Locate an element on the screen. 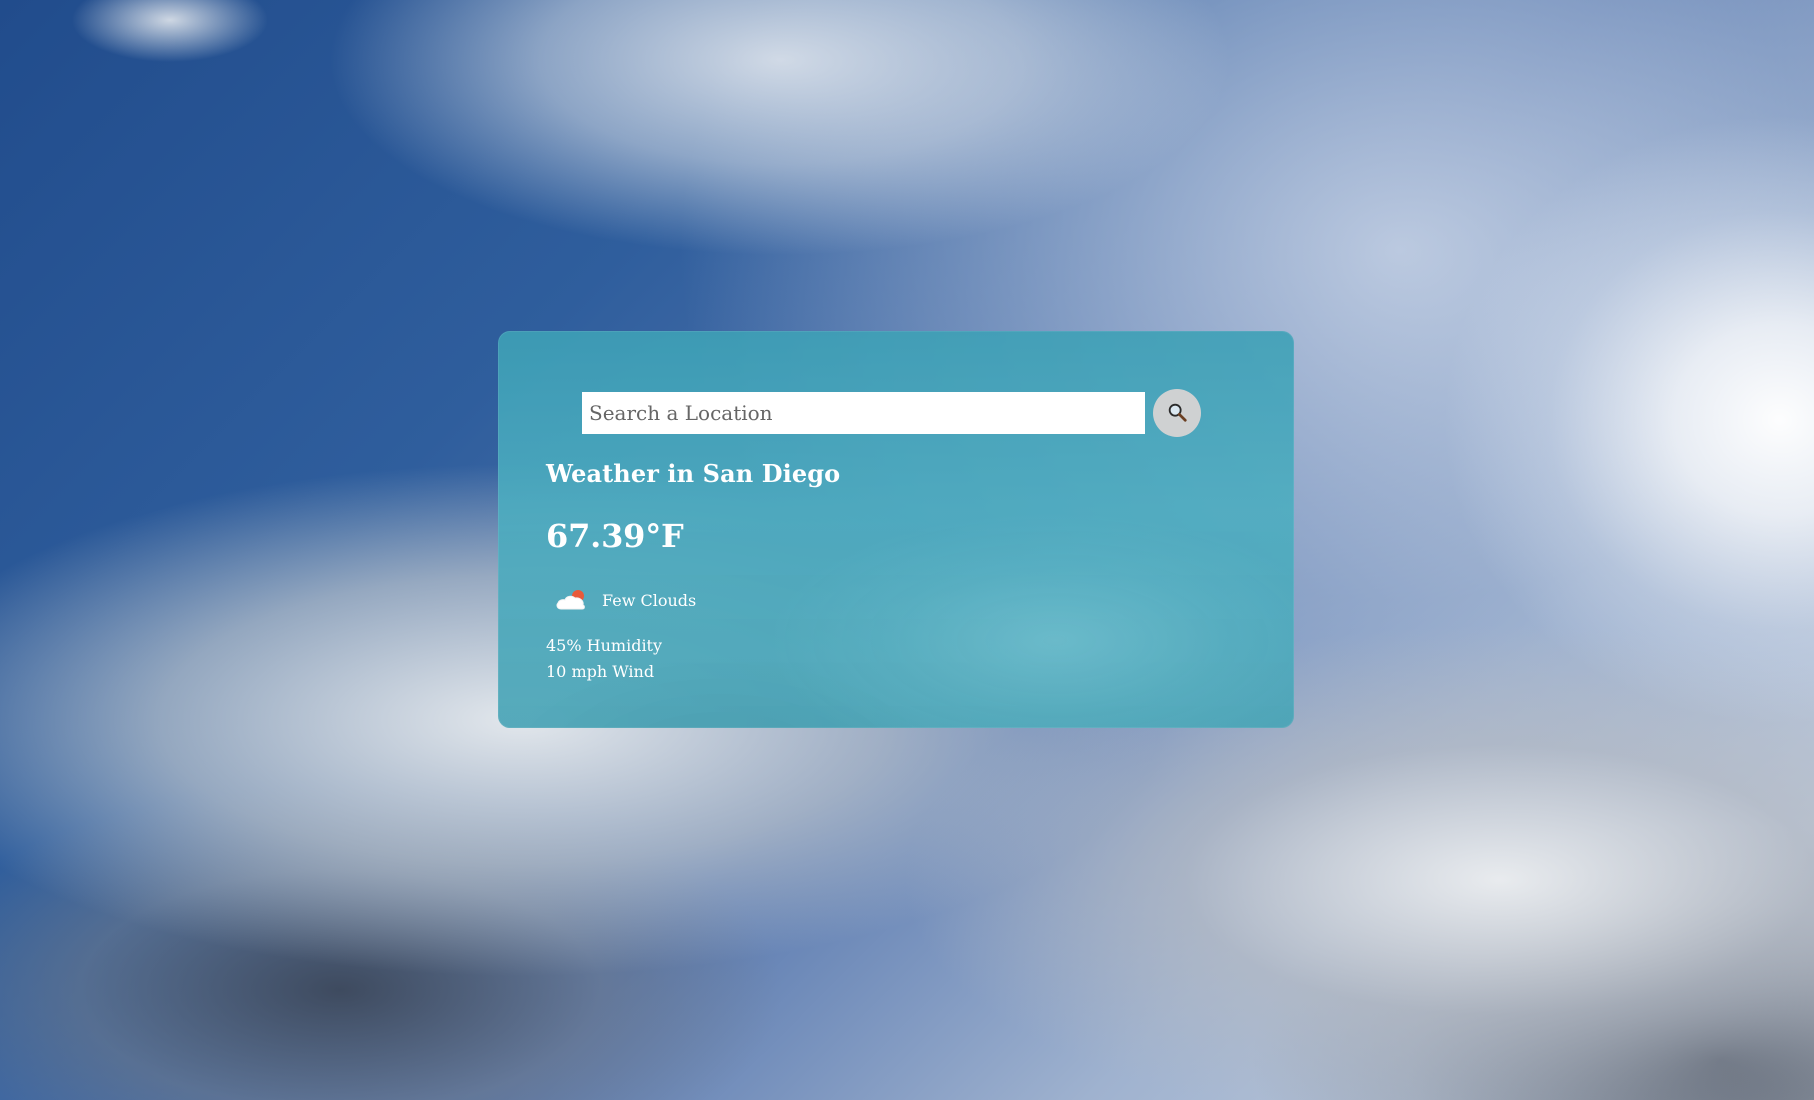  search-input is located at coordinates (863, 413).